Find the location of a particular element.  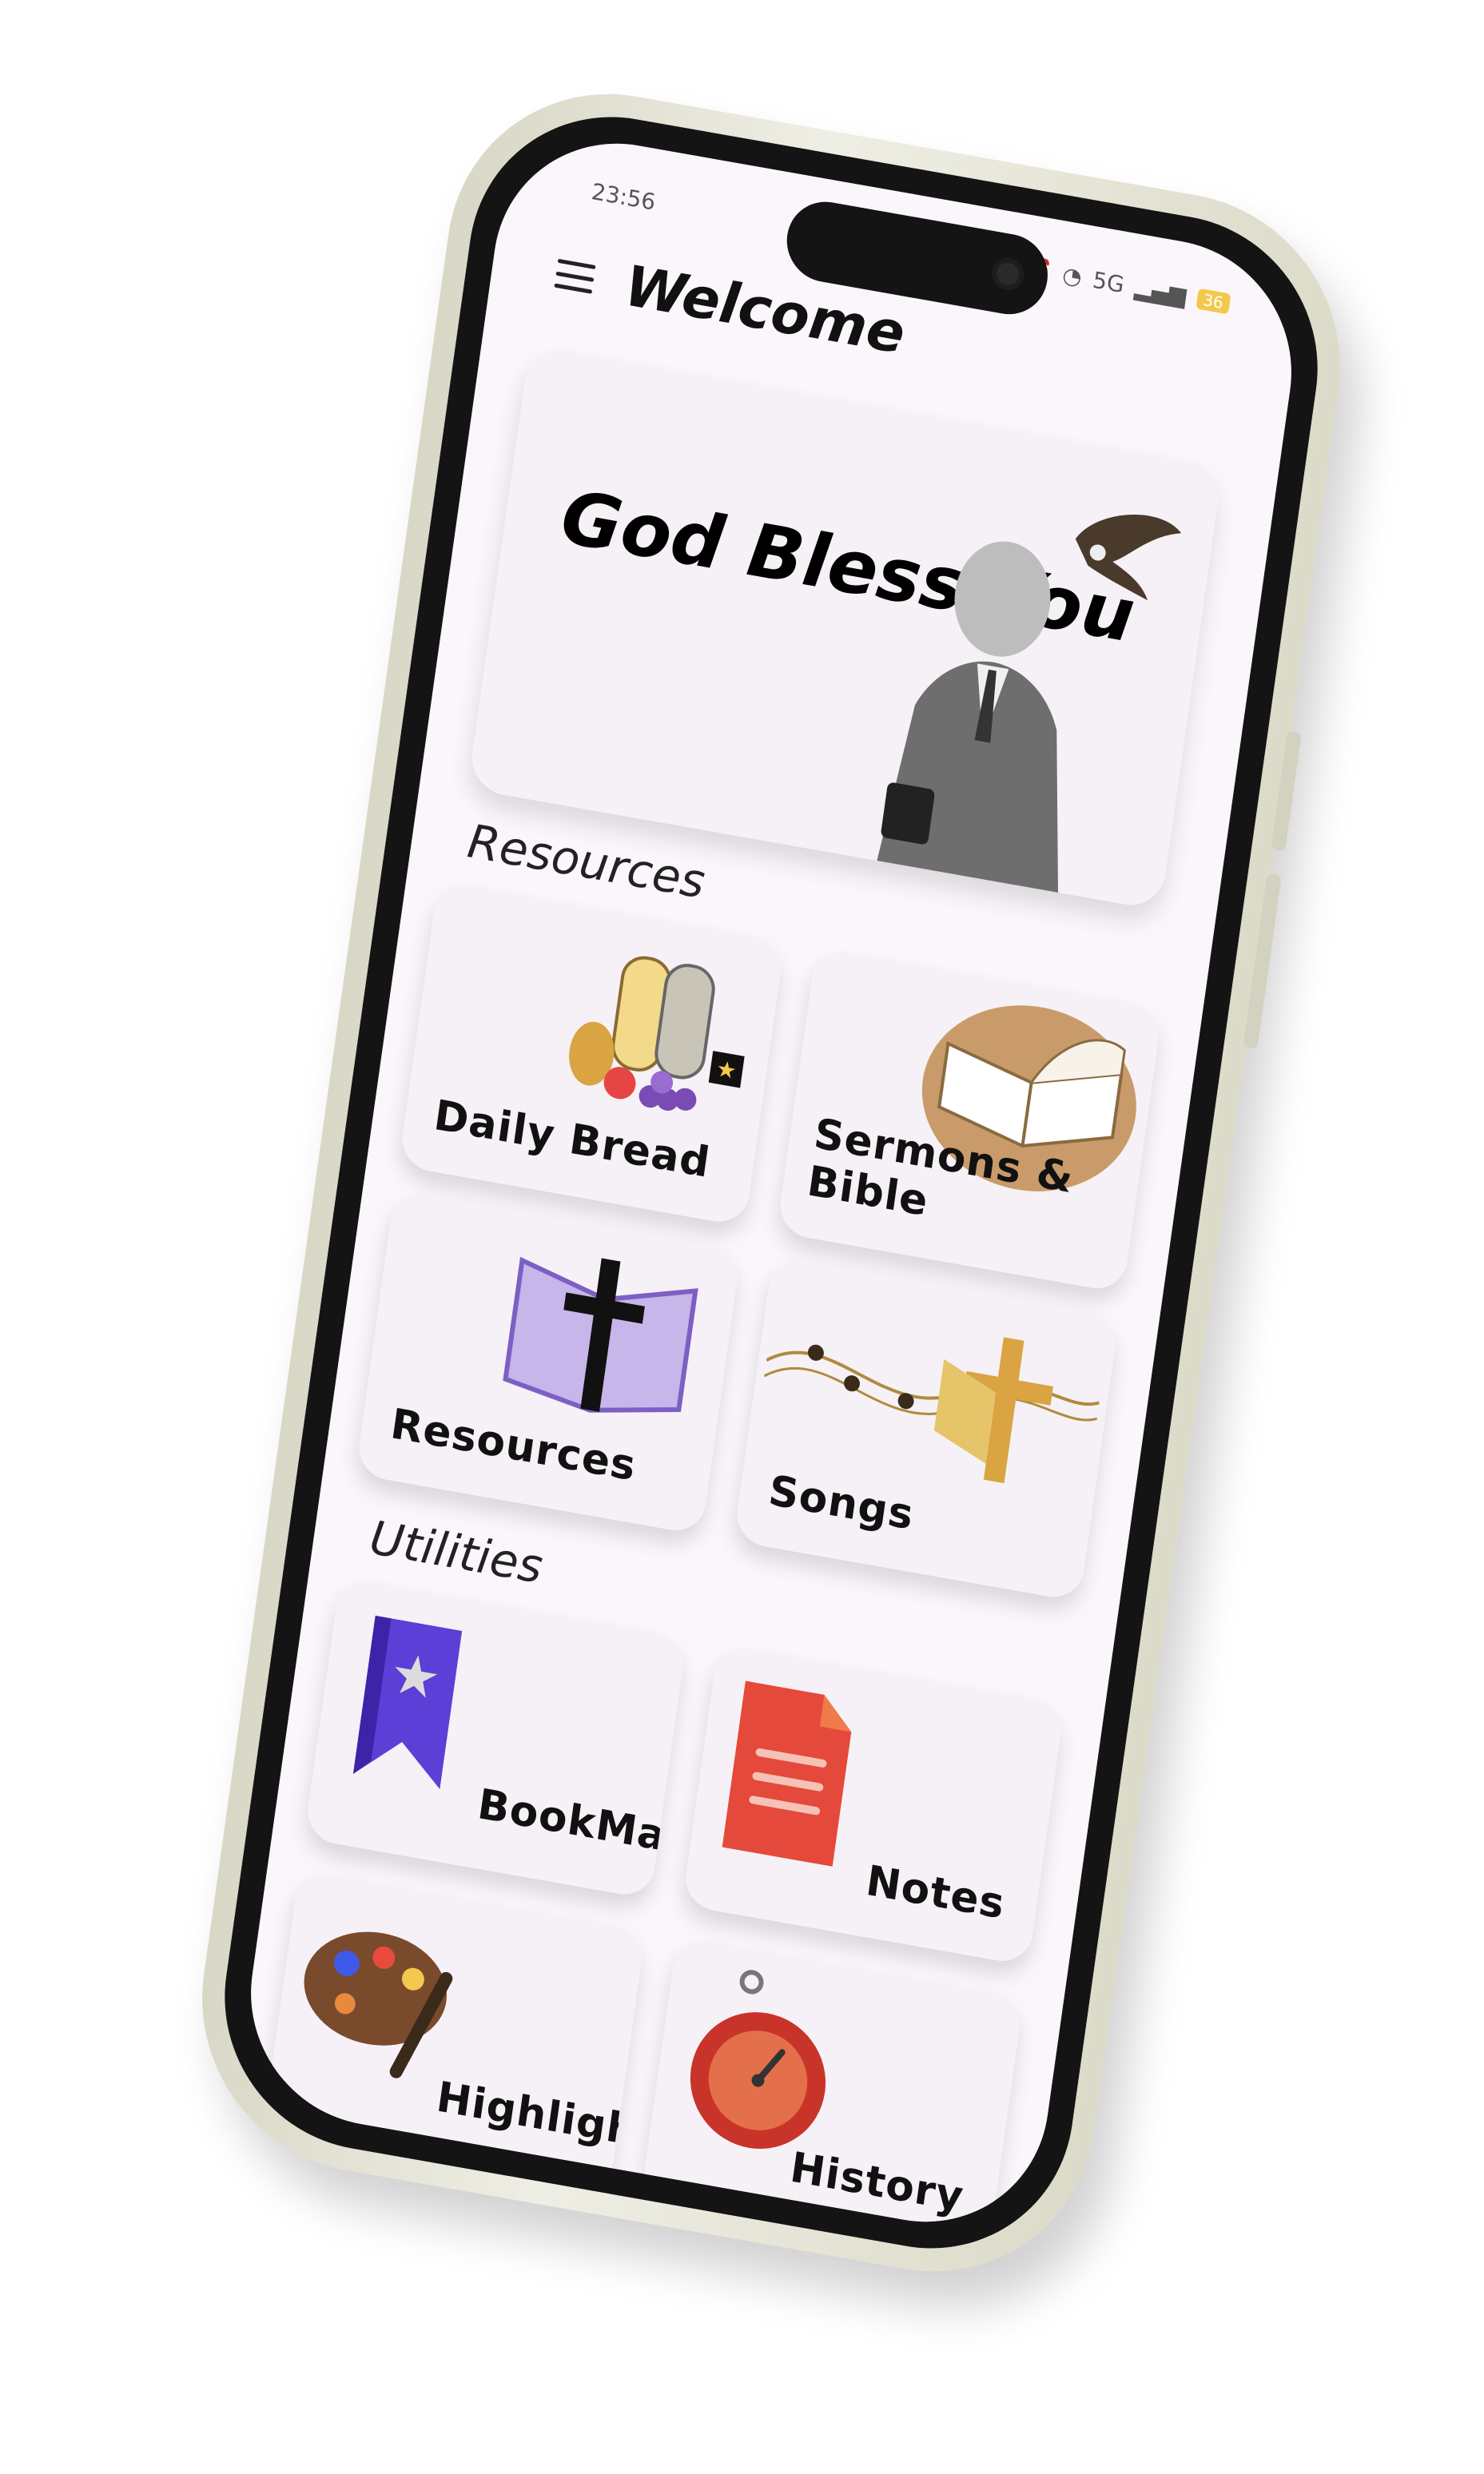

hamburger-menu-icon is located at coordinates (575, 276).